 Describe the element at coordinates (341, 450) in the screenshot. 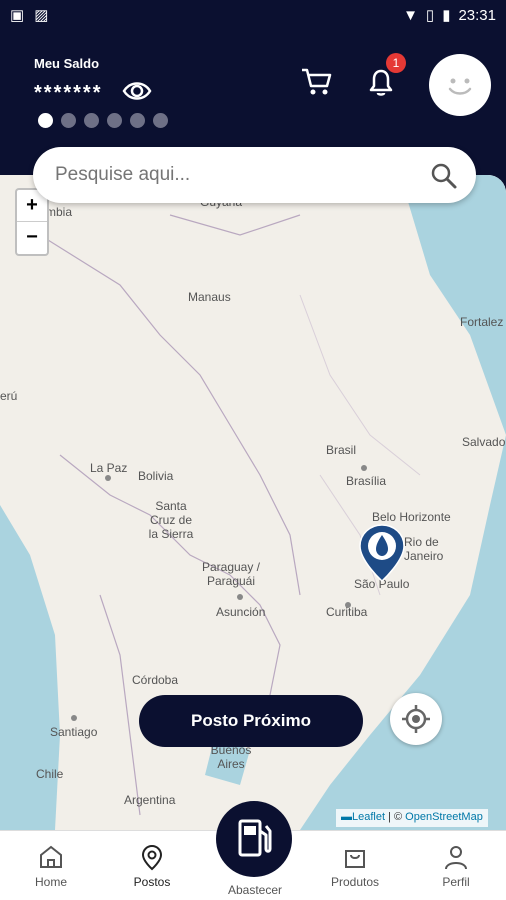

I see `map-label: Brasil` at that location.